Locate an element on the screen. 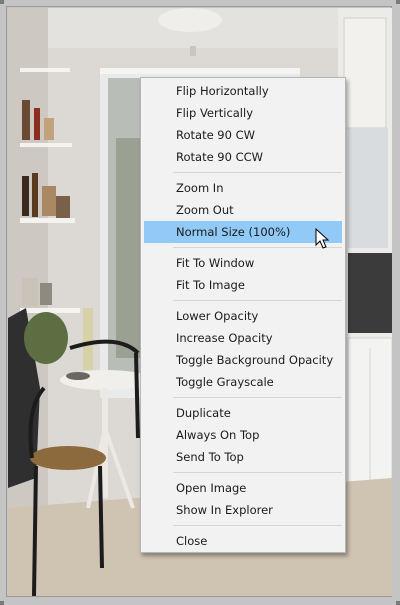 This screenshot has height=605, width=400. resize-corner-bottom-right is located at coordinates (398, 603).